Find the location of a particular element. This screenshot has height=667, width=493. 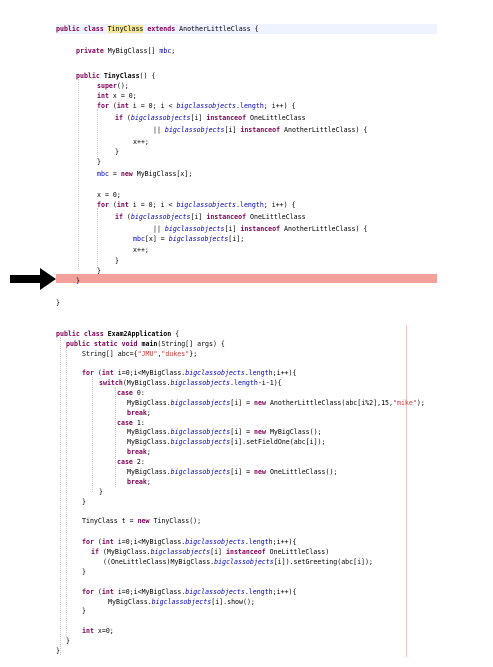

highlighted-line is located at coordinates (246, 278).